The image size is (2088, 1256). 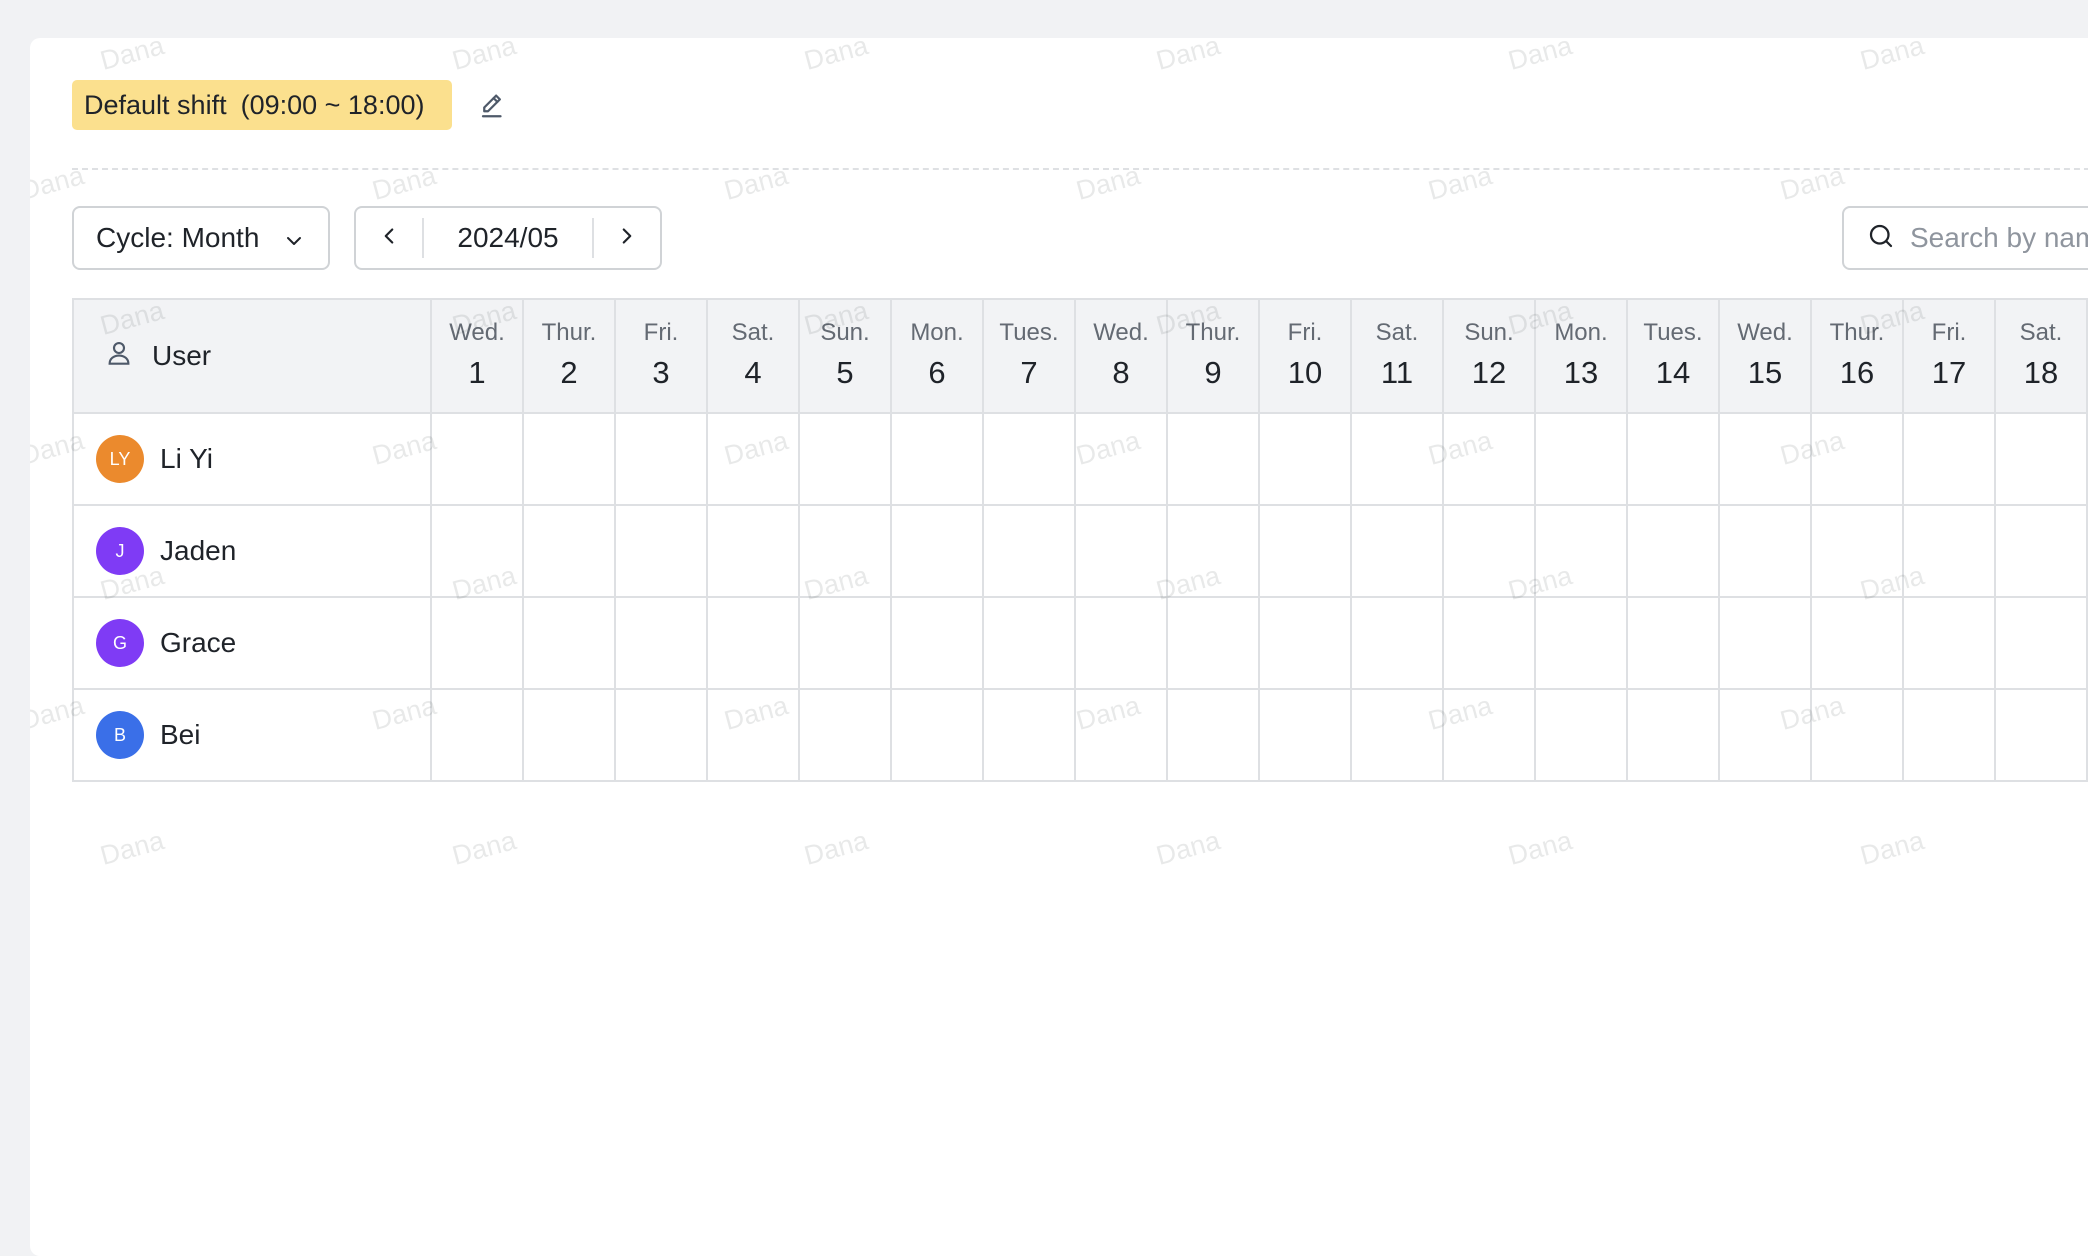 What do you see at coordinates (120, 735) in the screenshot?
I see `avatar: B` at bounding box center [120, 735].